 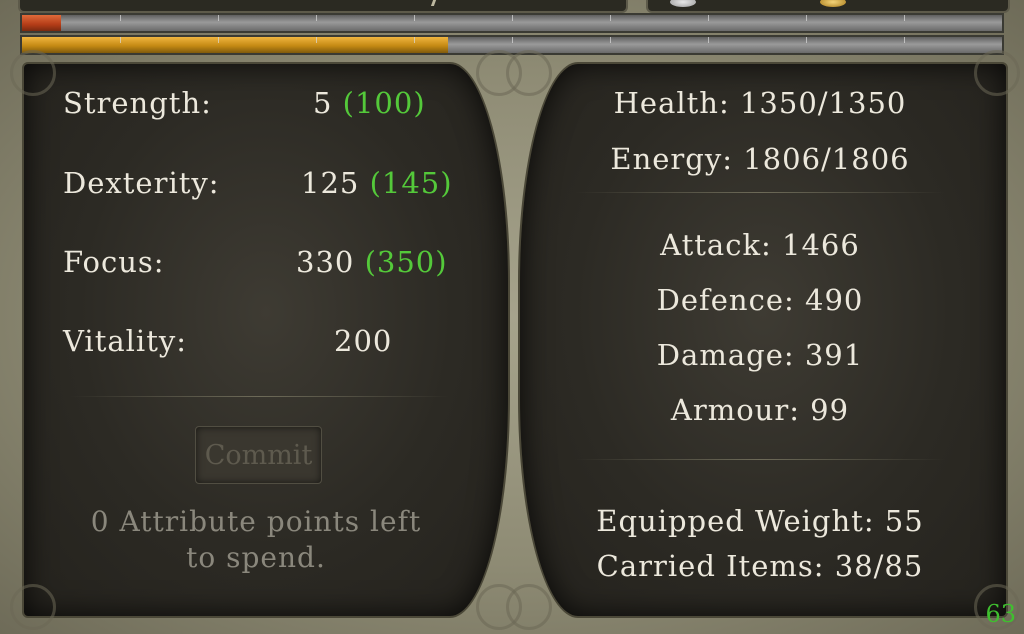 I want to click on top-tab-left, so click(x=323, y=6).